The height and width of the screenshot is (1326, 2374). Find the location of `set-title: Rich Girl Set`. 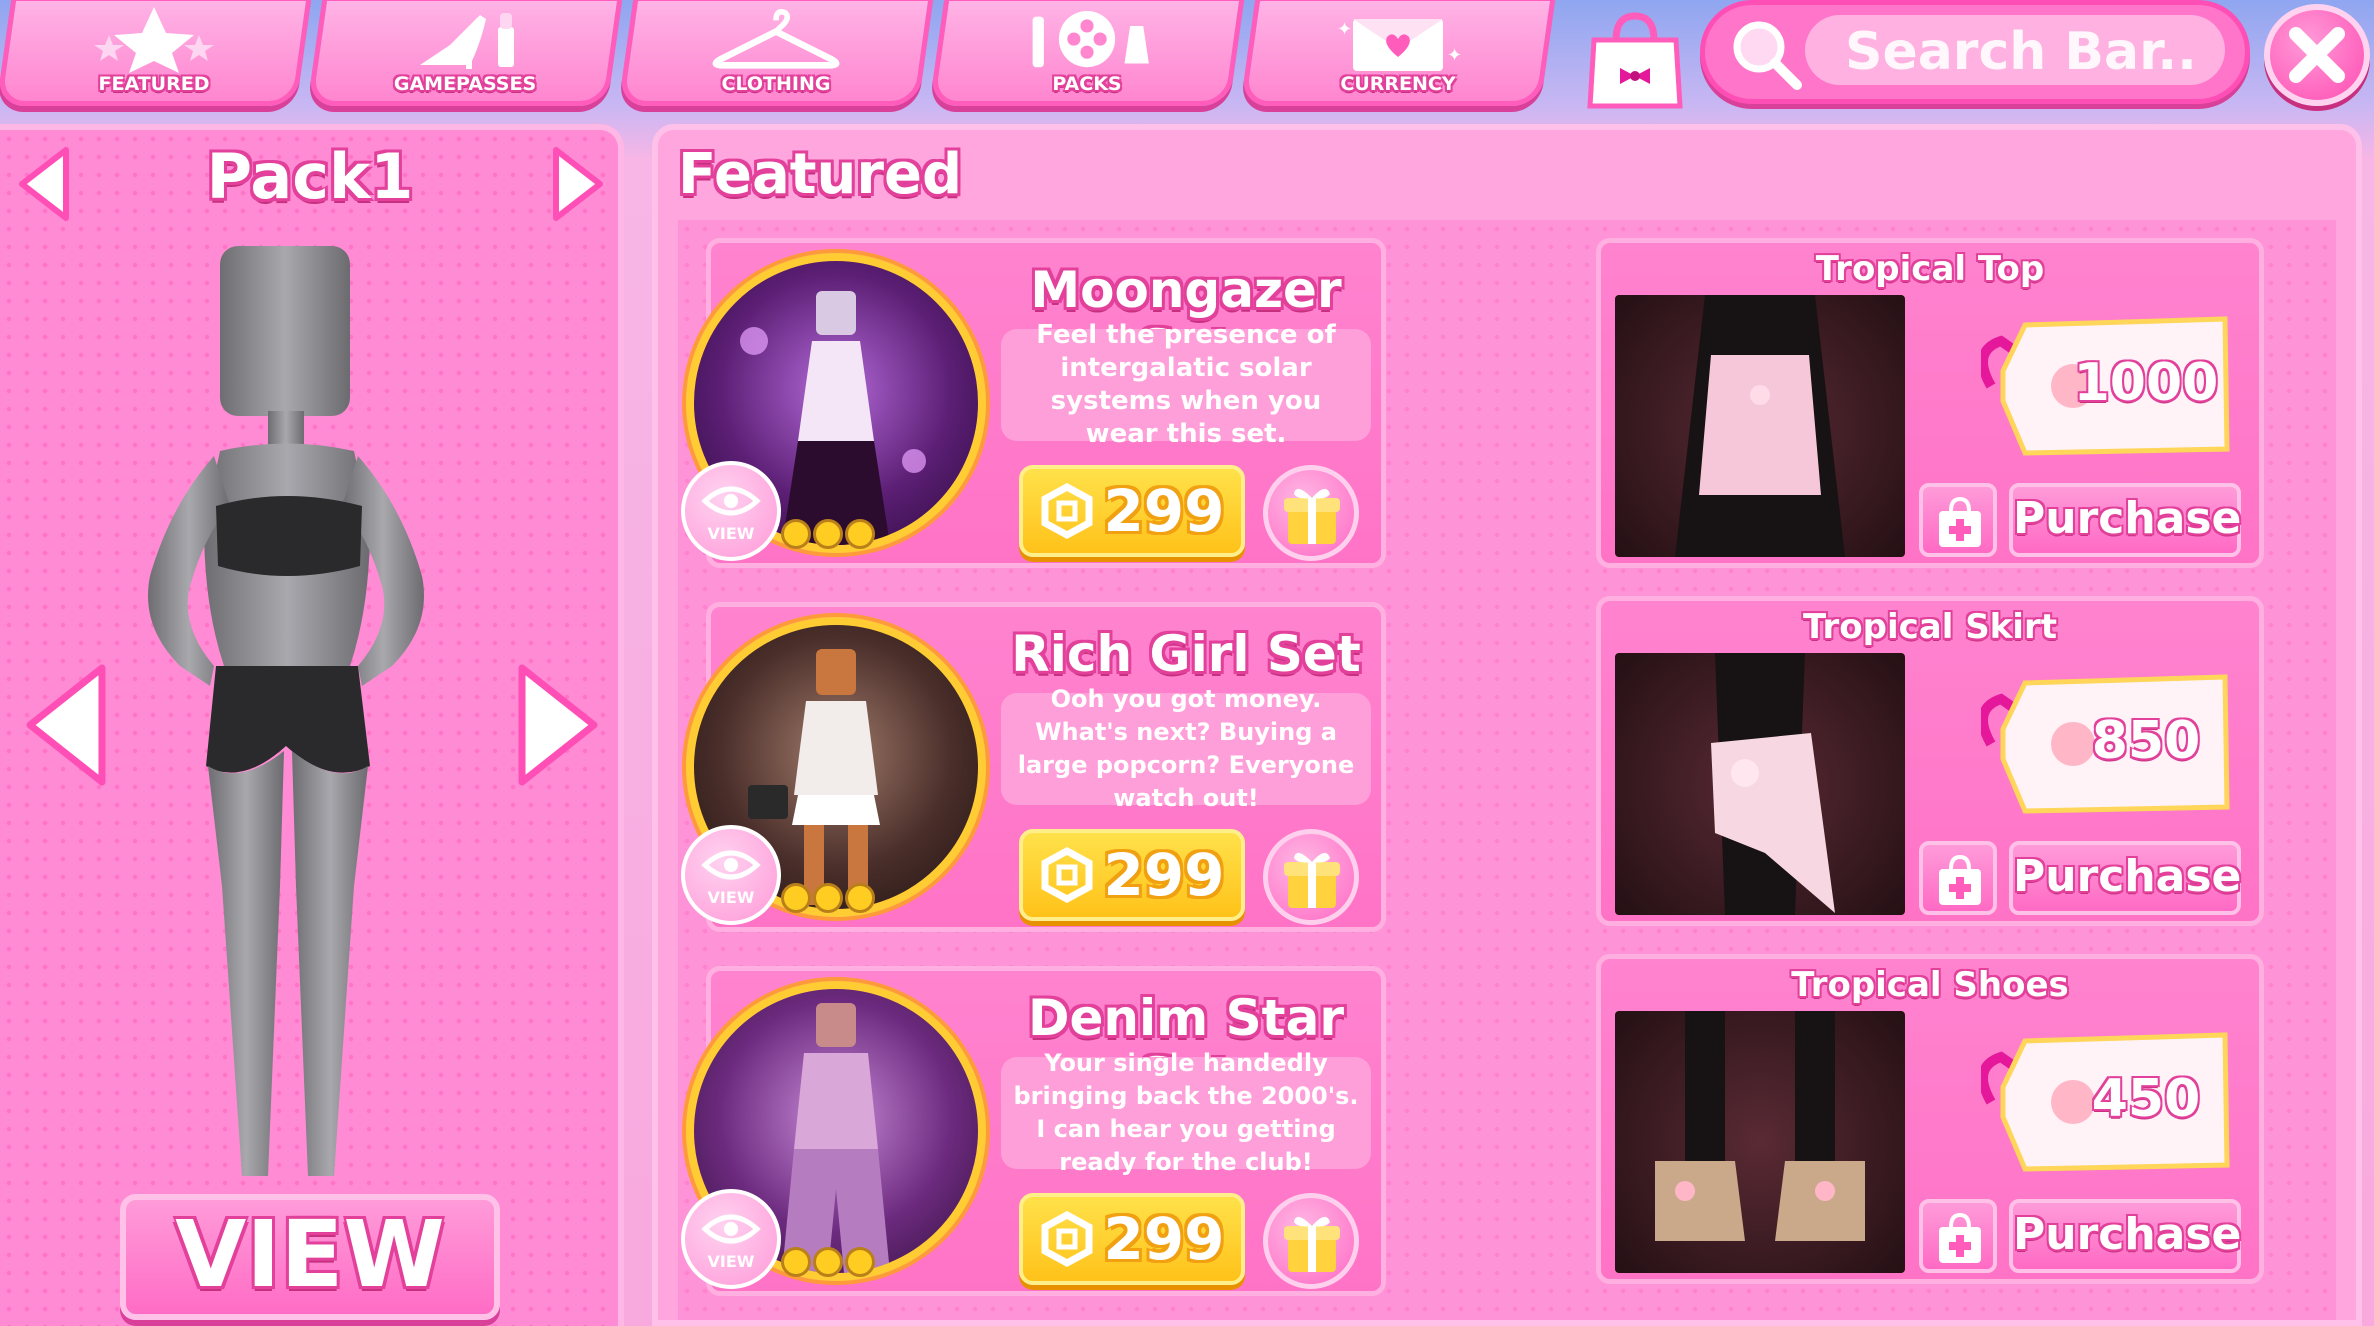

set-title: Rich Girl Set is located at coordinates (1186, 654).